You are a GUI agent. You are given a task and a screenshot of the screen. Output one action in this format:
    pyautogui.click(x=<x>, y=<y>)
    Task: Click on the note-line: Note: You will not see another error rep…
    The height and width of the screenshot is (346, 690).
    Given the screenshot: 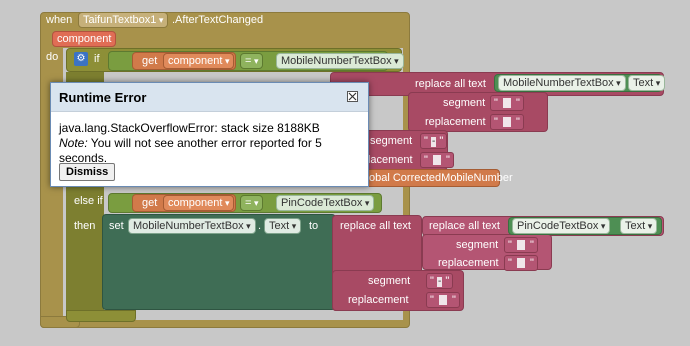 What is the action you would take?
    pyautogui.click(x=209, y=151)
    